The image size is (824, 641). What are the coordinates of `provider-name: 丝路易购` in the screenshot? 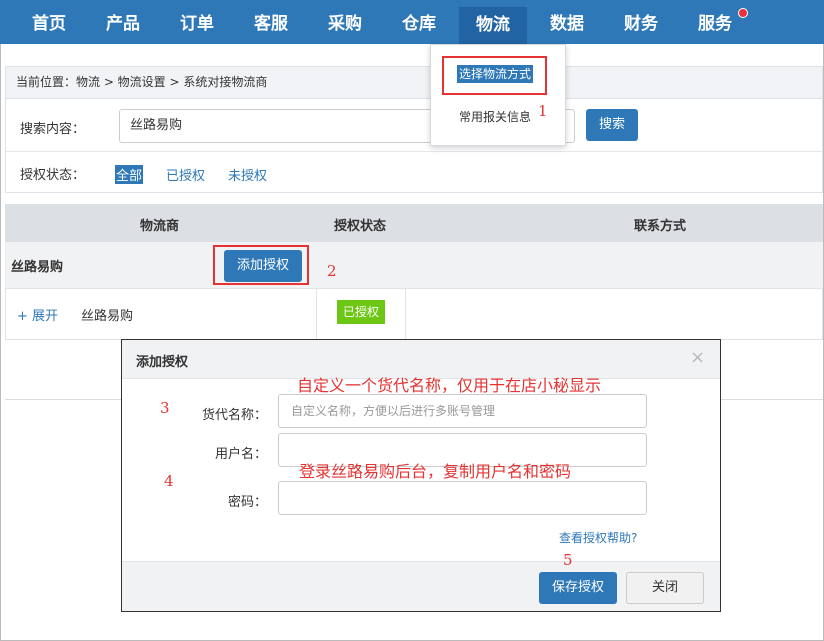 It's located at (107, 316).